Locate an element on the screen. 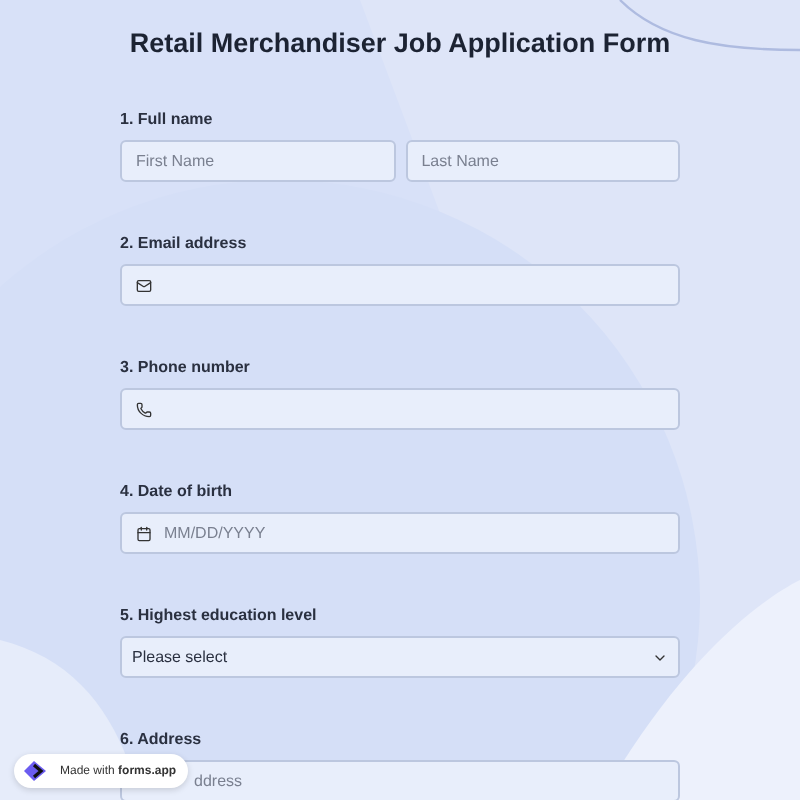  question-label: 3. Phone number is located at coordinates (186, 368).